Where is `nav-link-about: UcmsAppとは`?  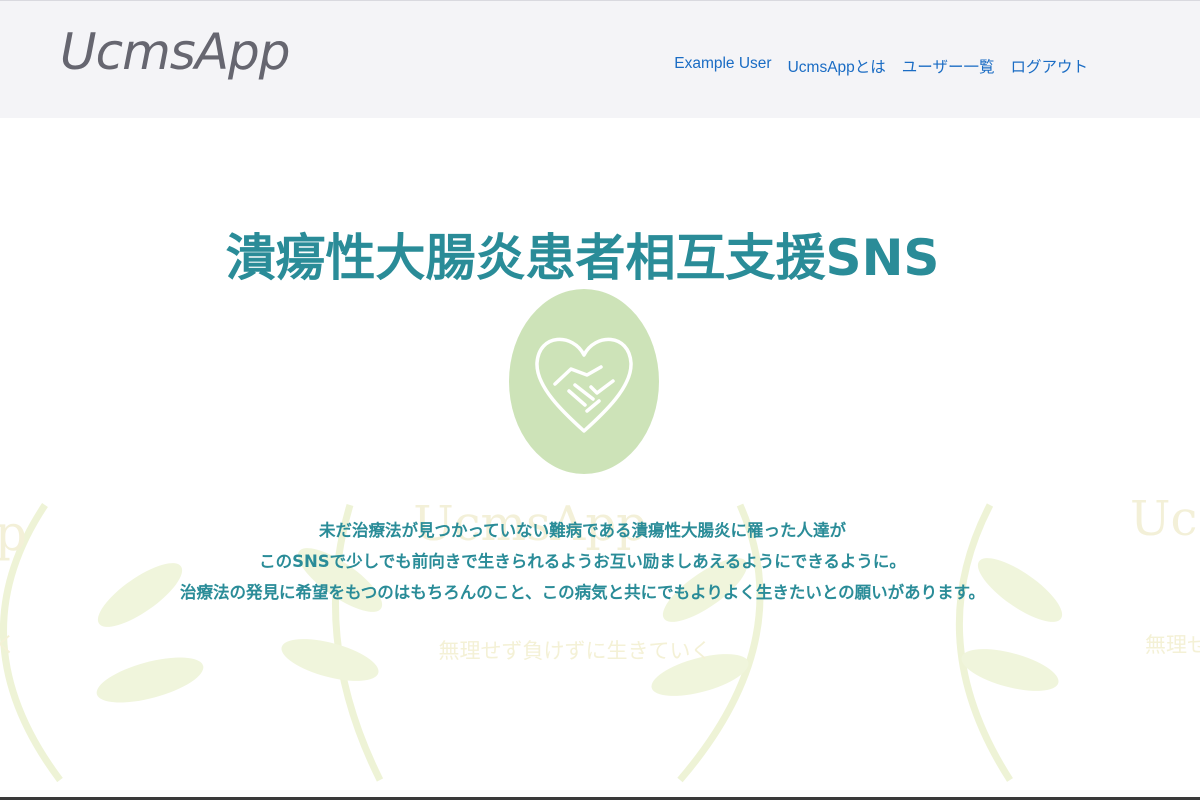
nav-link-about: UcmsAppとは is located at coordinates (837, 66).